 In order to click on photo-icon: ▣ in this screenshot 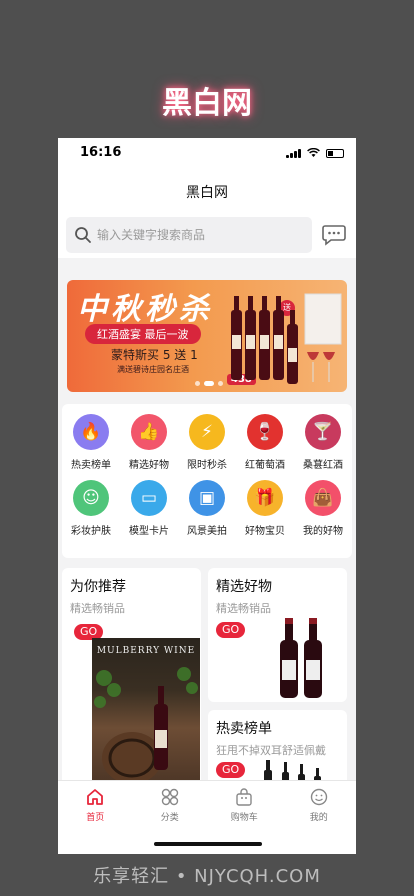, I will do `click(207, 498)`.